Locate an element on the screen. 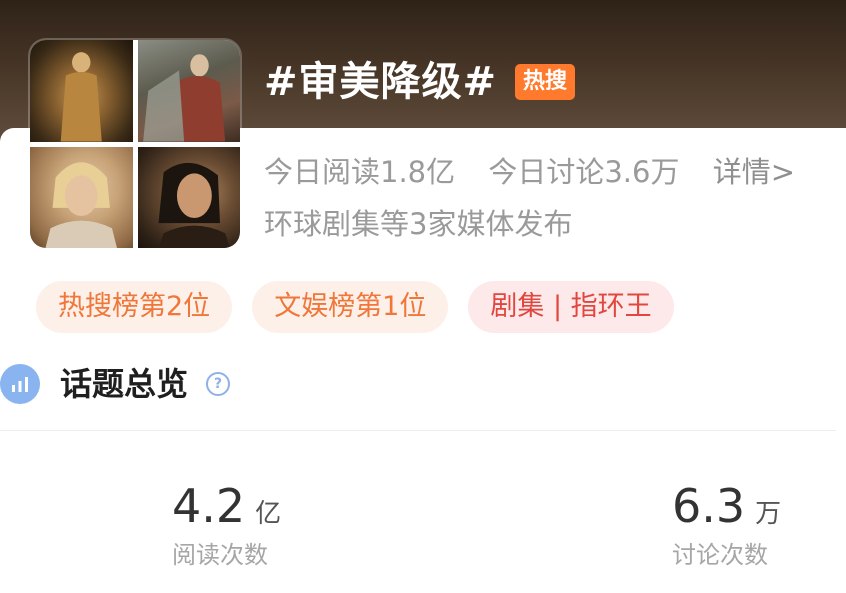  hot-badge: 热搜 is located at coordinates (545, 82).